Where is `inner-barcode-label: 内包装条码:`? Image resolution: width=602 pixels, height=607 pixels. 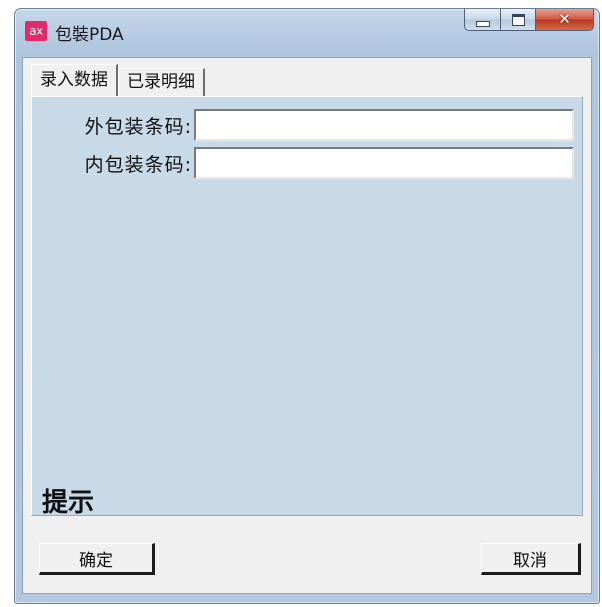 inner-barcode-label: 内包装条码: is located at coordinates (138, 164).